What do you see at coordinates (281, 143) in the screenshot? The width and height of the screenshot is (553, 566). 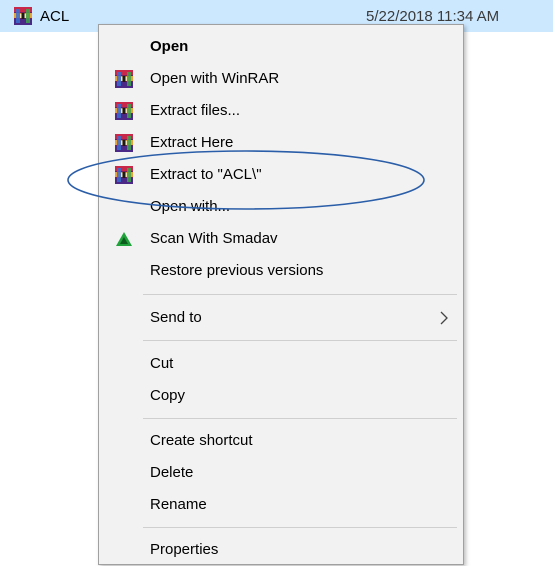 I see `menu-item-extract-here: Extract Here` at bounding box center [281, 143].